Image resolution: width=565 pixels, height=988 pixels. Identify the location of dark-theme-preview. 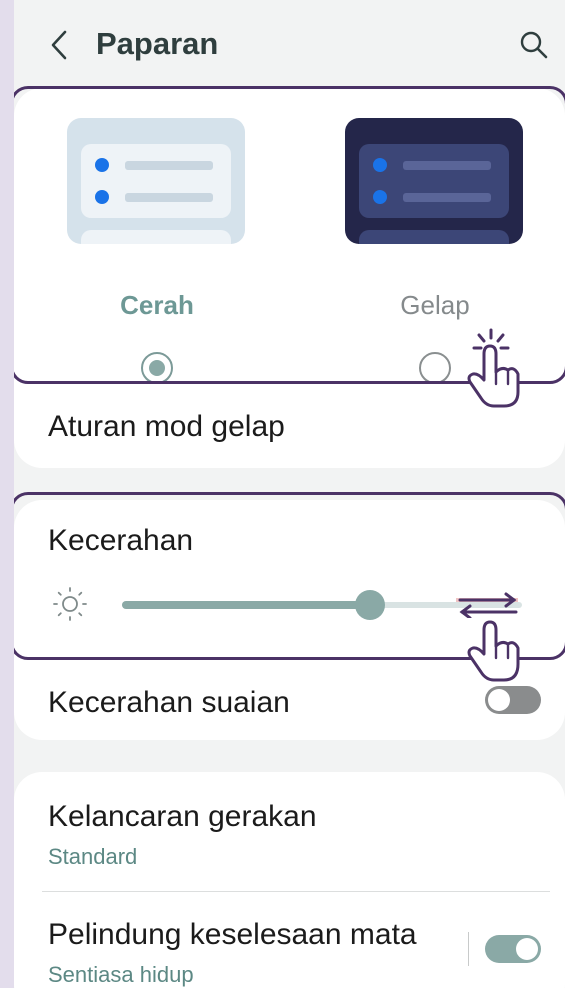
(434, 181).